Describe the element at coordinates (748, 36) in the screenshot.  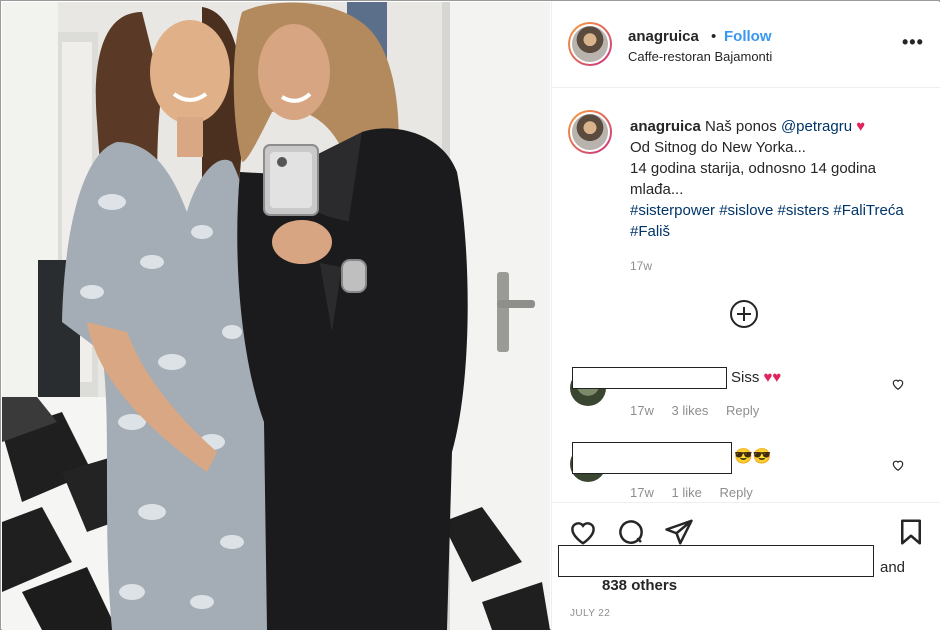
I see `follow-button: Follow` at that location.